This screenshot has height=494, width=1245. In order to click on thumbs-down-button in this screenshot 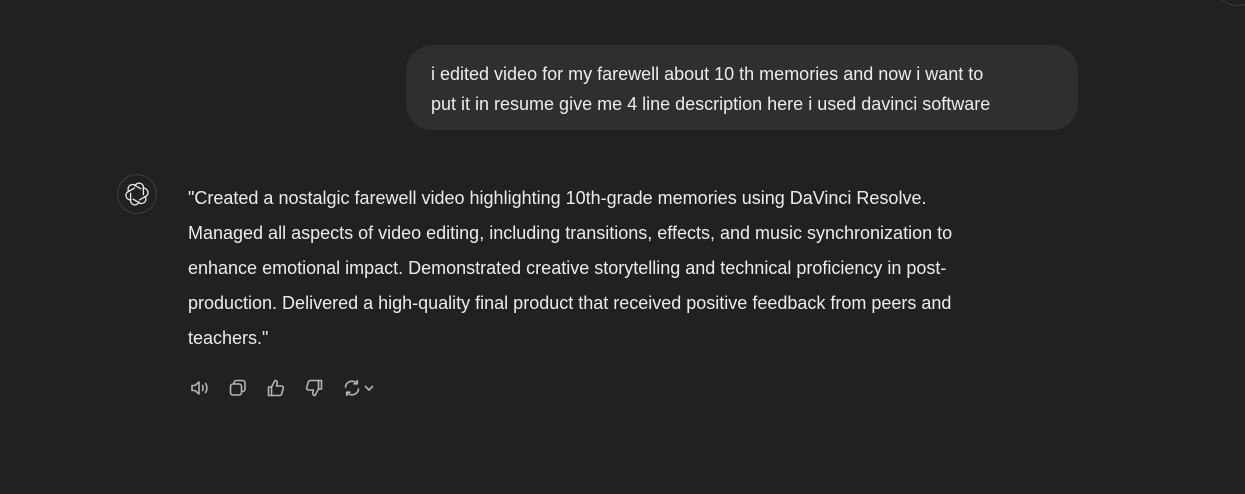, I will do `click(314, 388)`.